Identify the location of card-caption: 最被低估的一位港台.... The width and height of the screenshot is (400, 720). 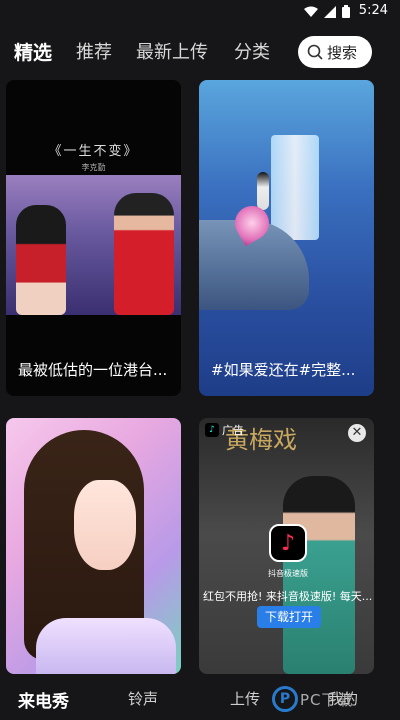
(93, 370).